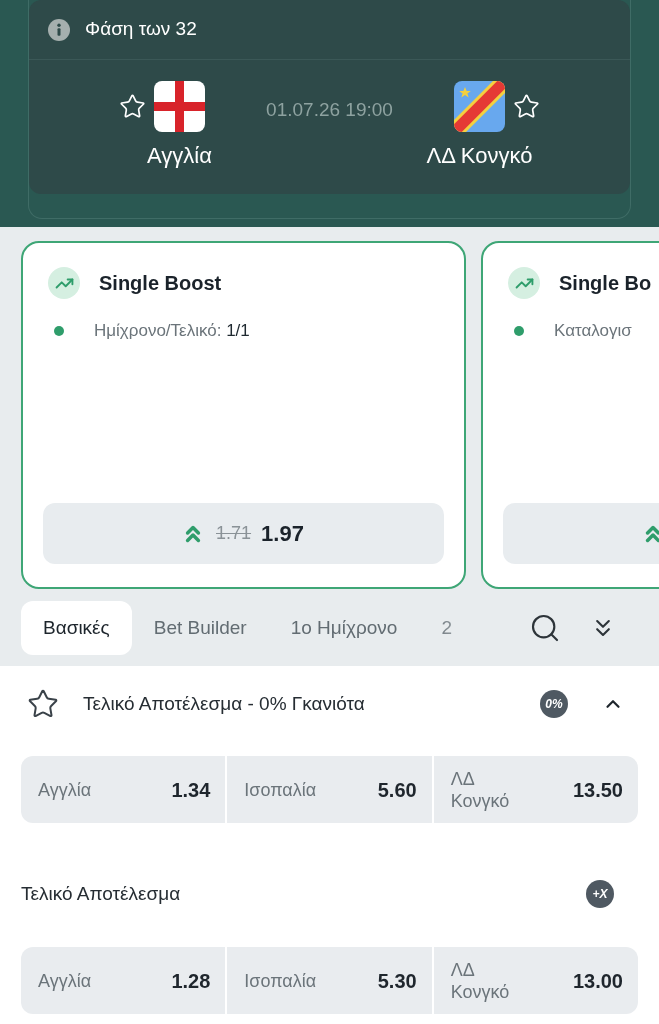 This screenshot has height=1024, width=659. I want to click on odds-value: 1.28, so click(191, 981).